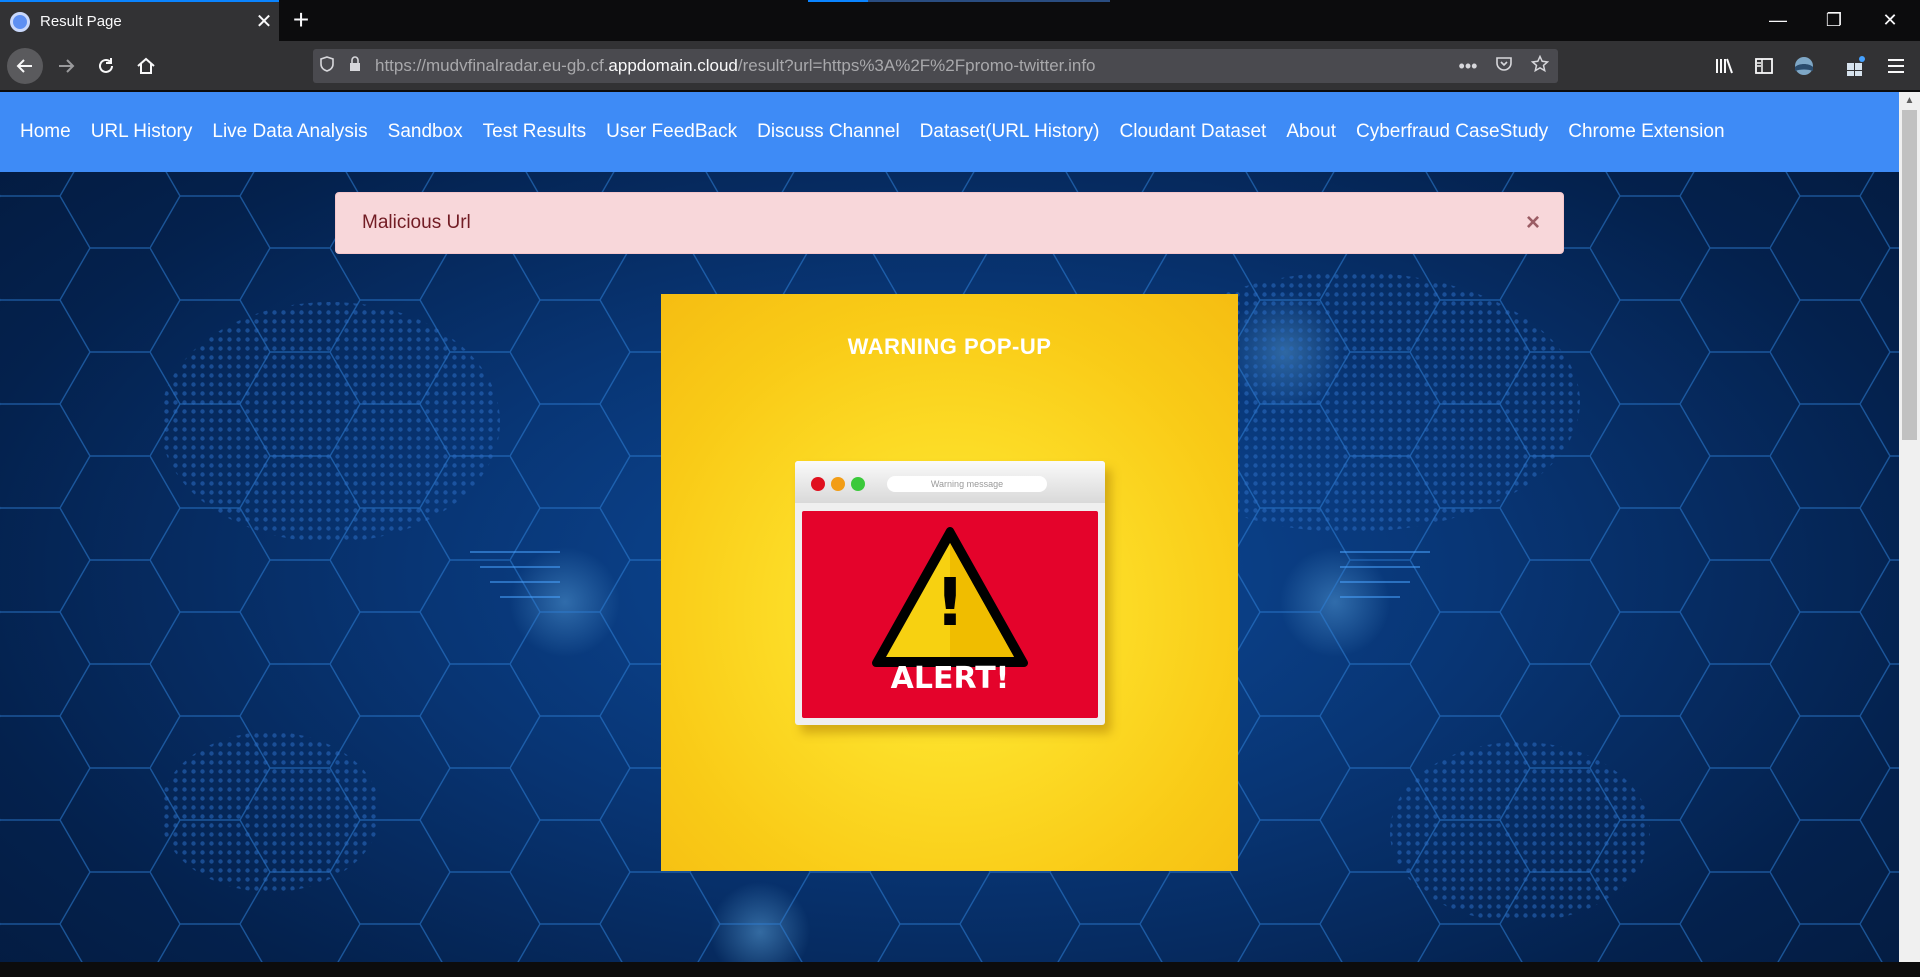 The width and height of the screenshot is (1920, 977). I want to click on bookmark-star-icon, so click(1540, 66).